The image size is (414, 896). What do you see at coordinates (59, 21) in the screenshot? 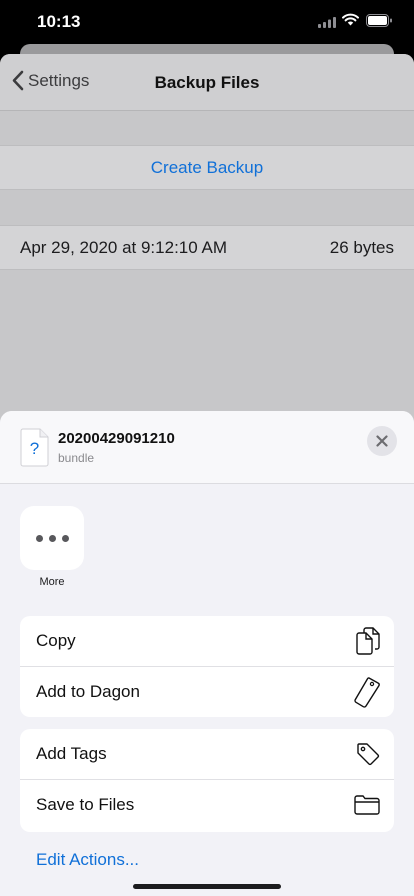
I see `status-time: 10:13` at bounding box center [59, 21].